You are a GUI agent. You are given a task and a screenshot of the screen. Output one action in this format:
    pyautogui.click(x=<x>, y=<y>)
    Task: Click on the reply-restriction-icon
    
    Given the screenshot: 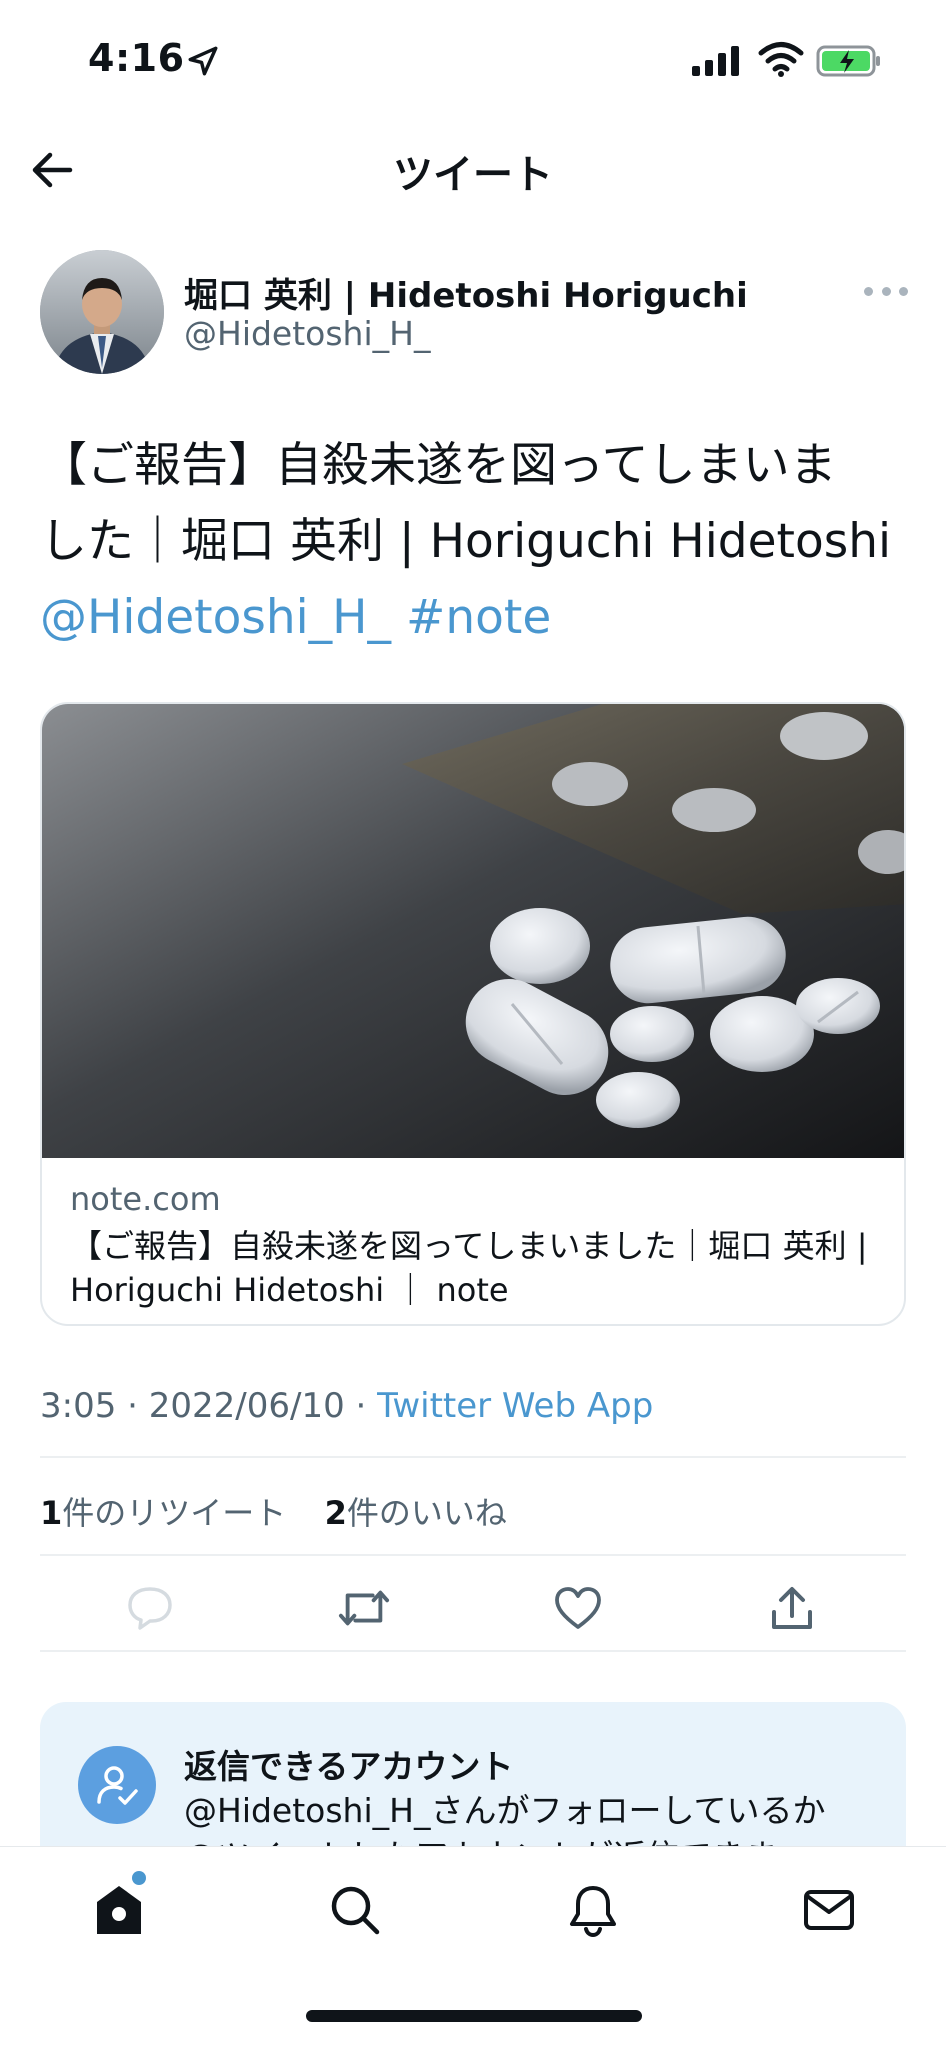 What is the action you would take?
    pyautogui.click(x=117, y=1785)
    